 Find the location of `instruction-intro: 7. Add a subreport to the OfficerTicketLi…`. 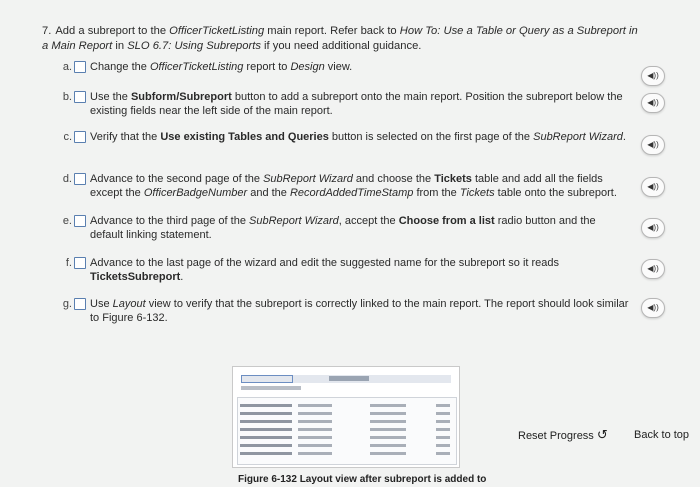

instruction-intro: 7. Add a subreport to the OfficerTicketLi… is located at coordinates (342, 39).